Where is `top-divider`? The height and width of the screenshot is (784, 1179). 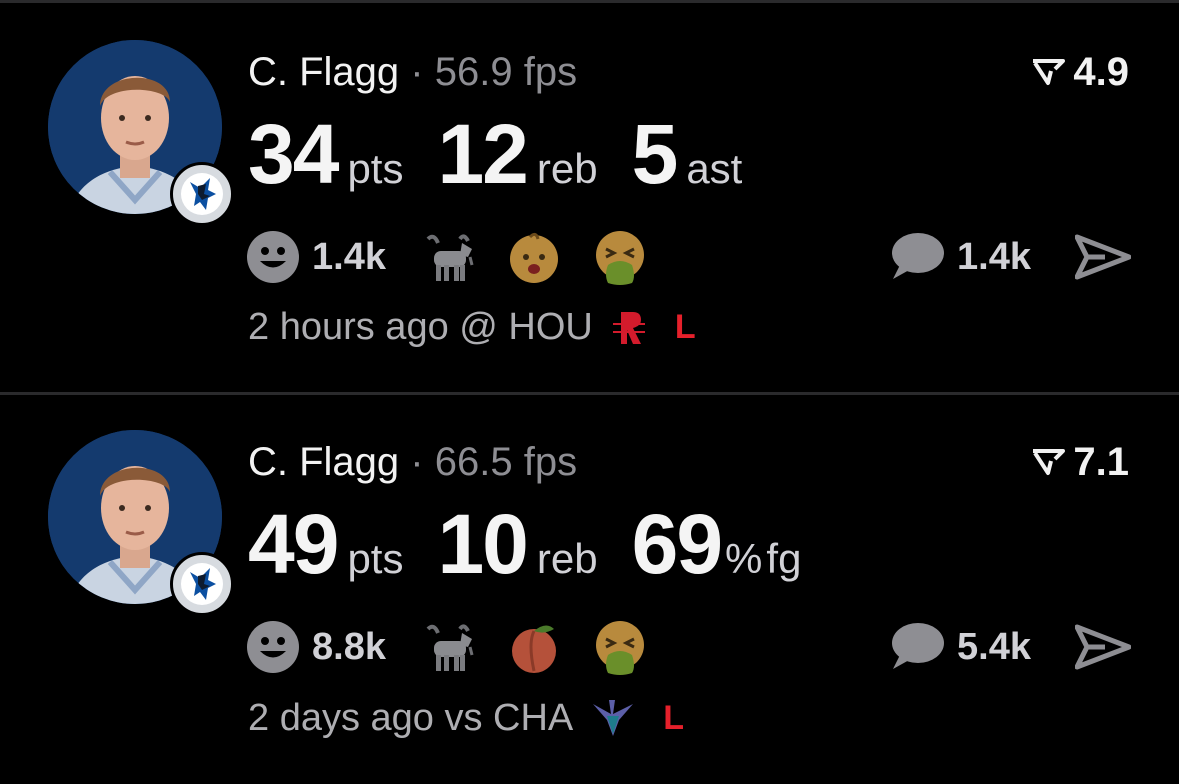
top-divider is located at coordinates (589, 1).